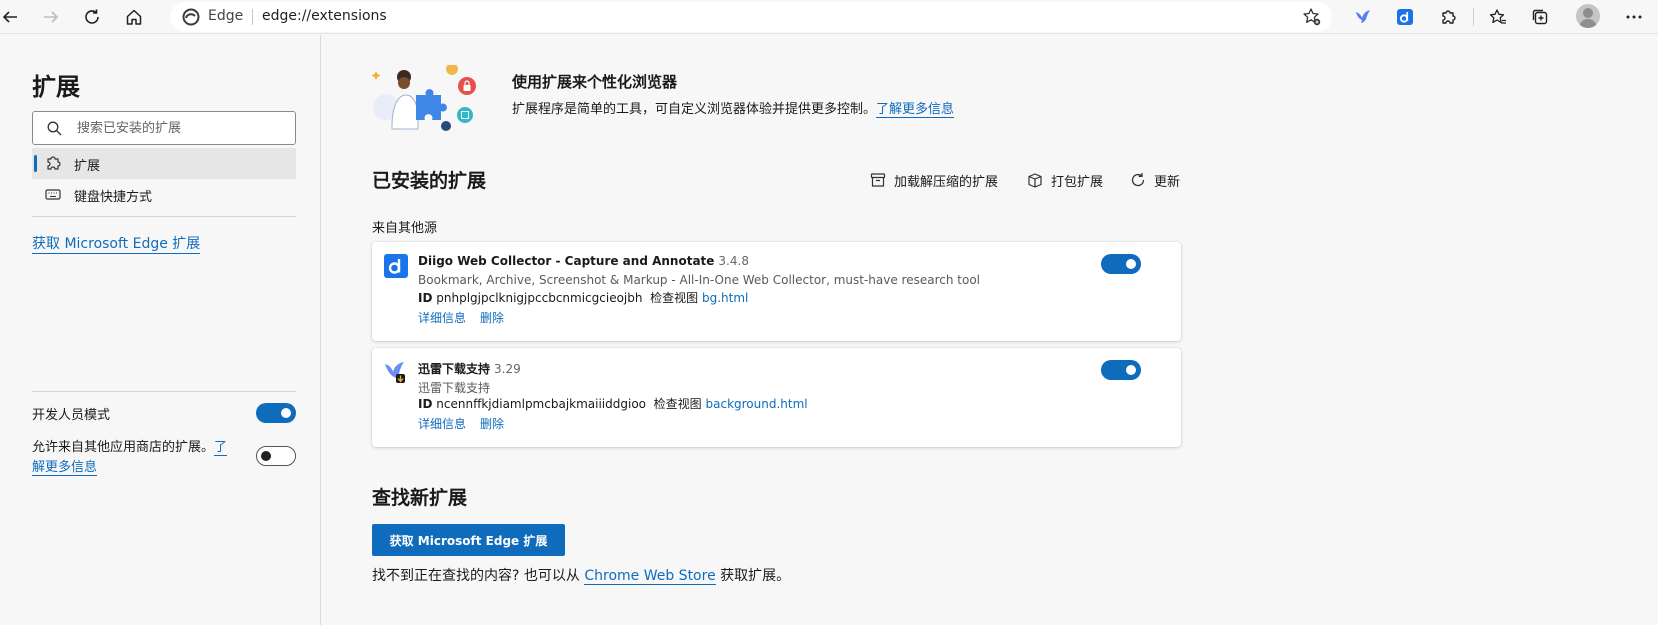 This screenshot has width=1658, height=625. I want to click on hero-title: 使用扩展来个性化浏览器, so click(595, 82).